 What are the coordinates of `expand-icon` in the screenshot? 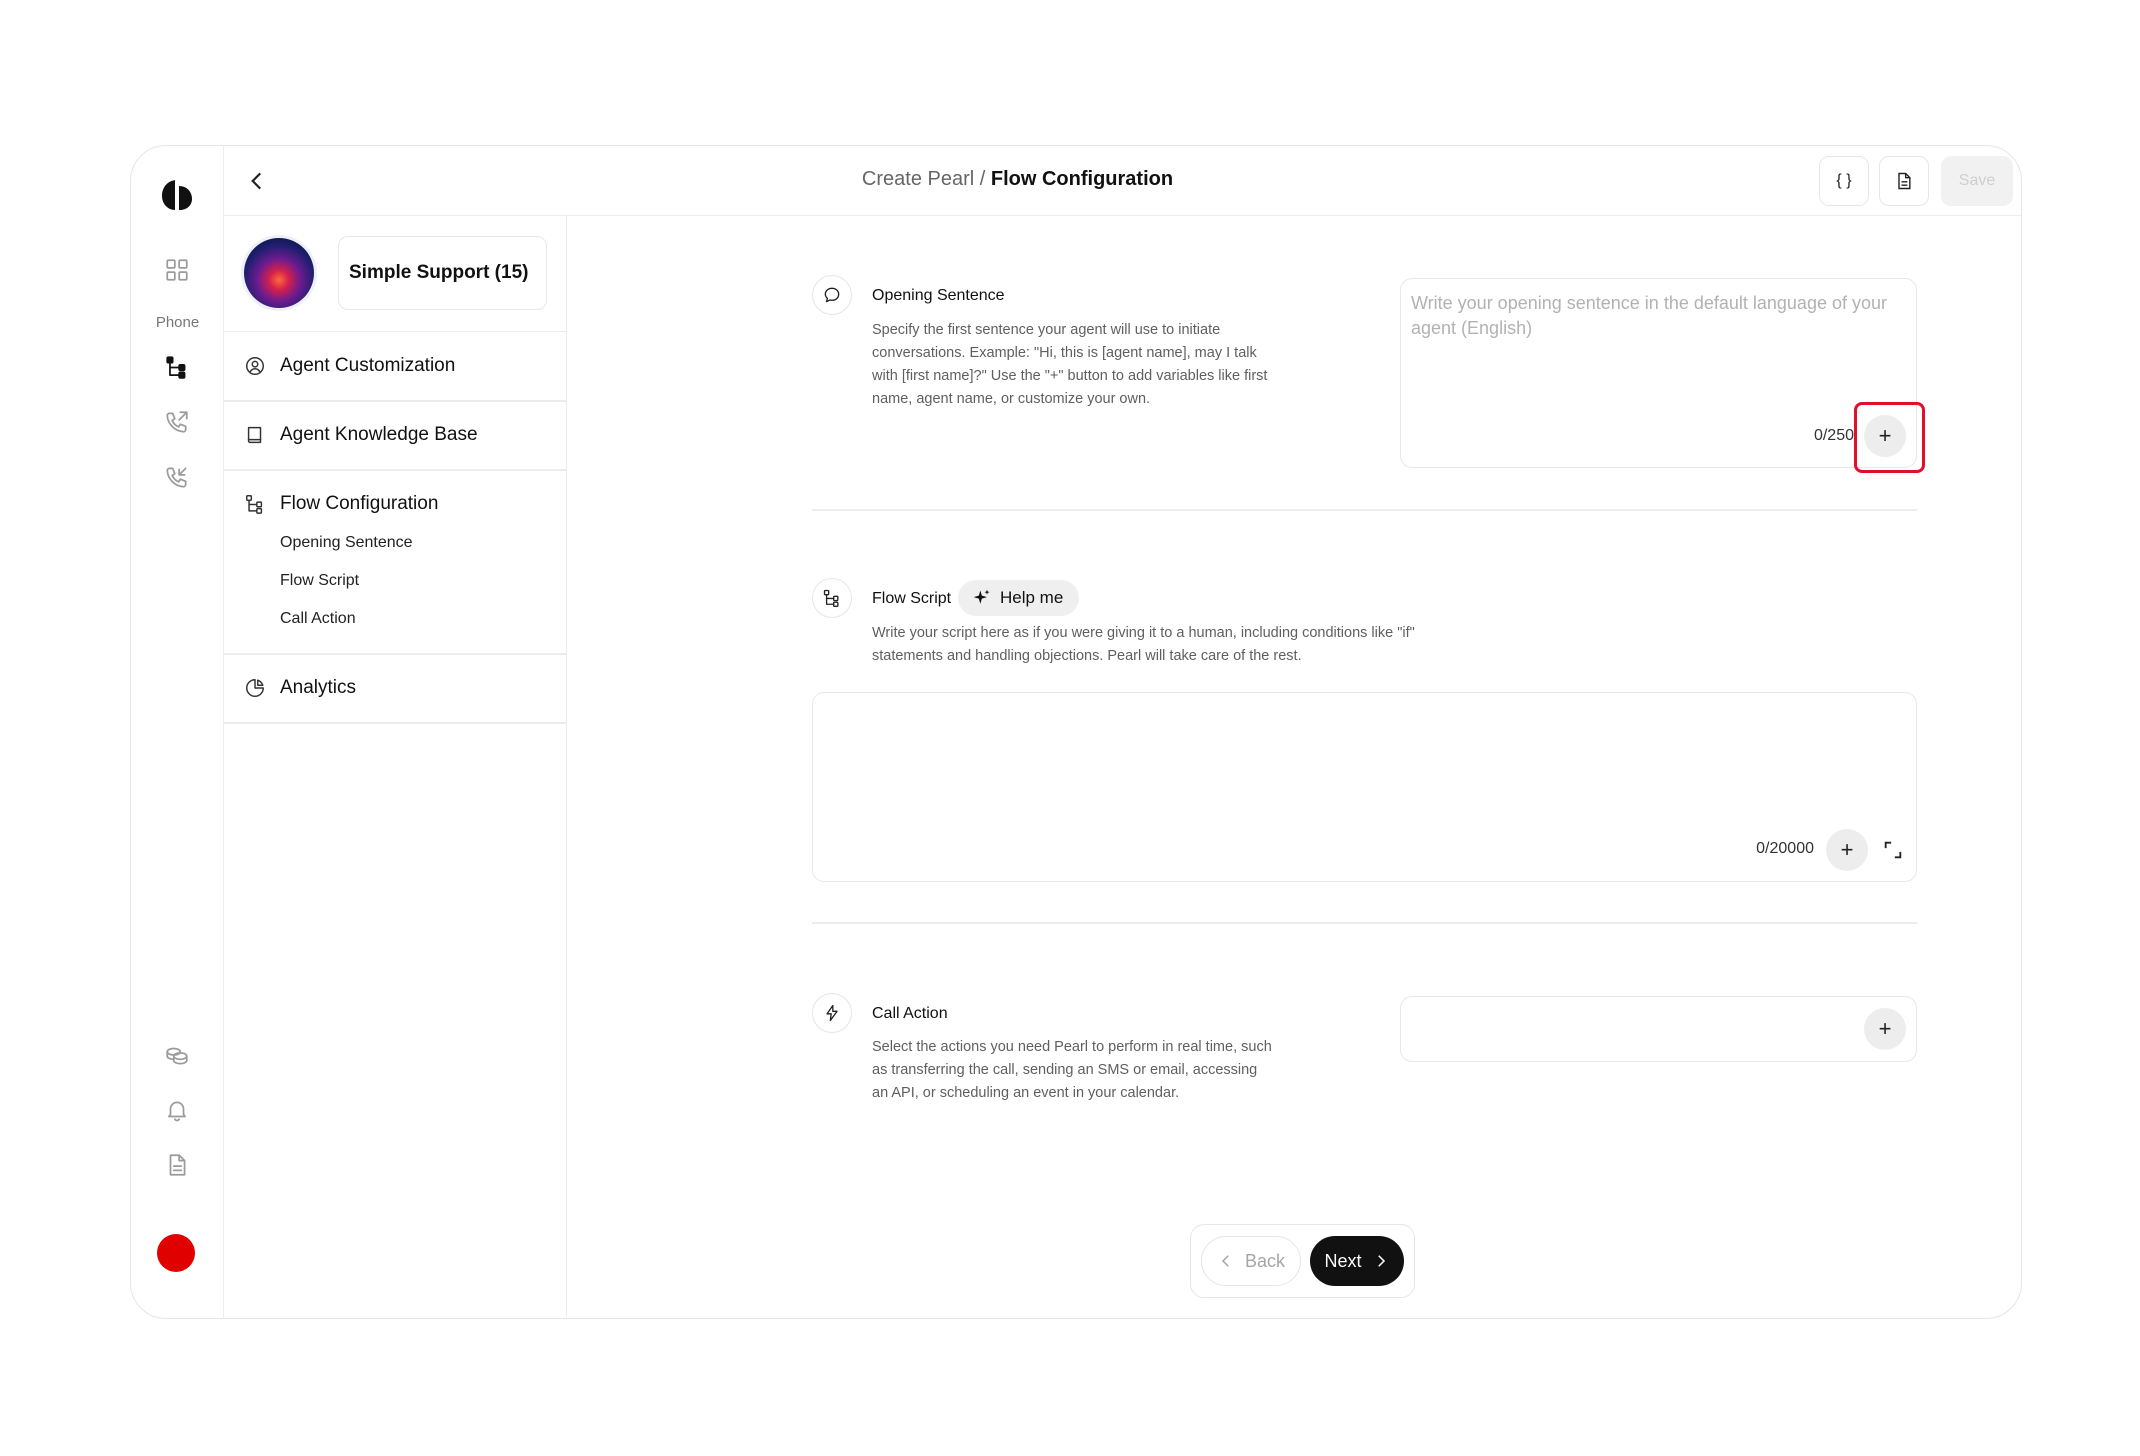 It's located at (1893, 850).